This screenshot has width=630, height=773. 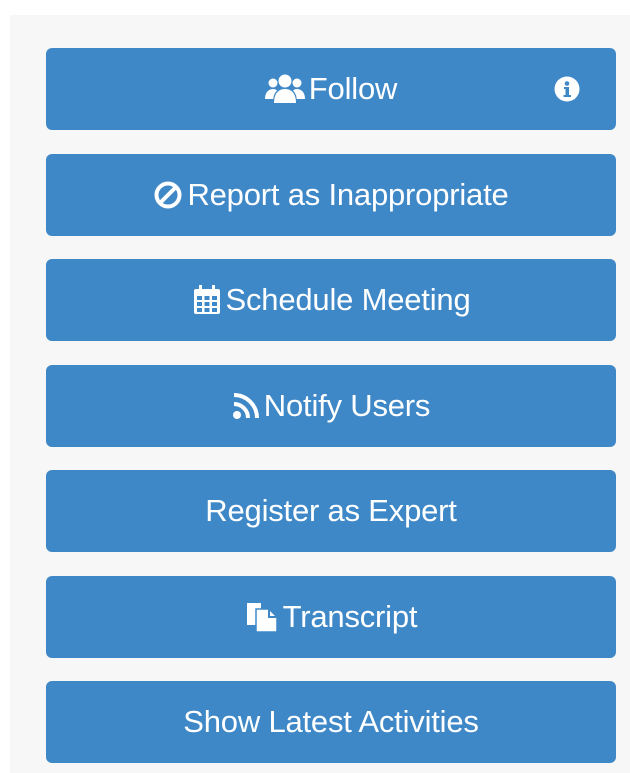 What do you see at coordinates (246, 406) in the screenshot?
I see `rss-icon` at bounding box center [246, 406].